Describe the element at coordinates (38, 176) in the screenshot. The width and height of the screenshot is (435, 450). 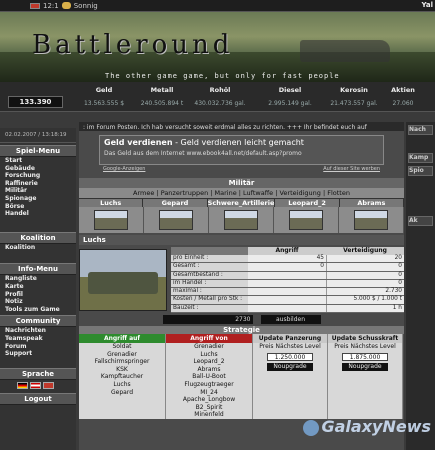
I see `menu-item-forschung: Forschung` at that location.